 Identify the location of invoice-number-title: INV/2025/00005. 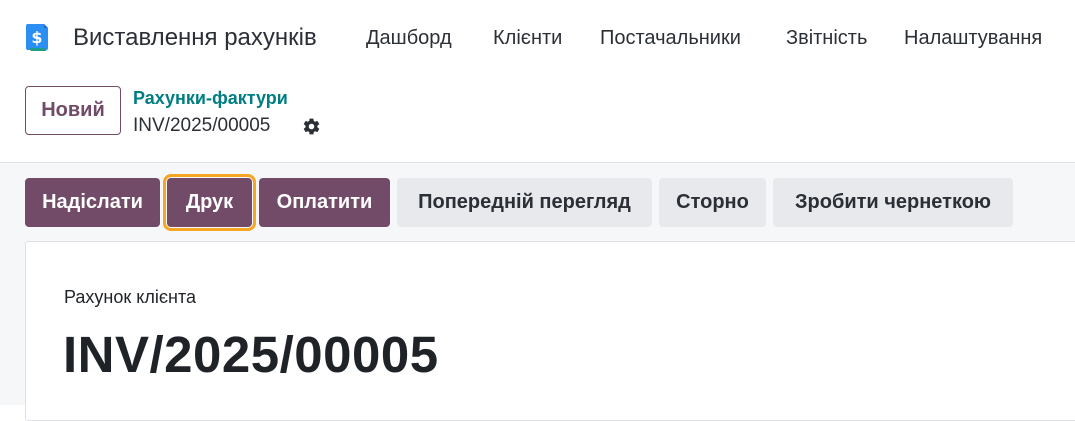
(251, 354).